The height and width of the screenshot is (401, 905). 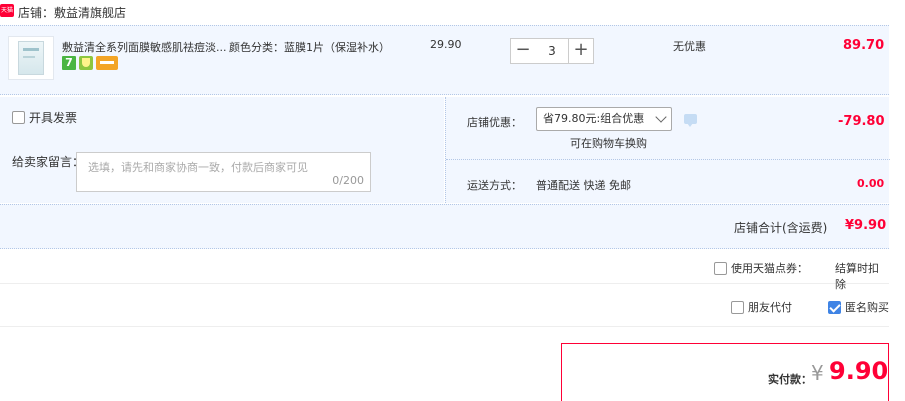 I want to click on quantity-input: 3, so click(x=552, y=51).